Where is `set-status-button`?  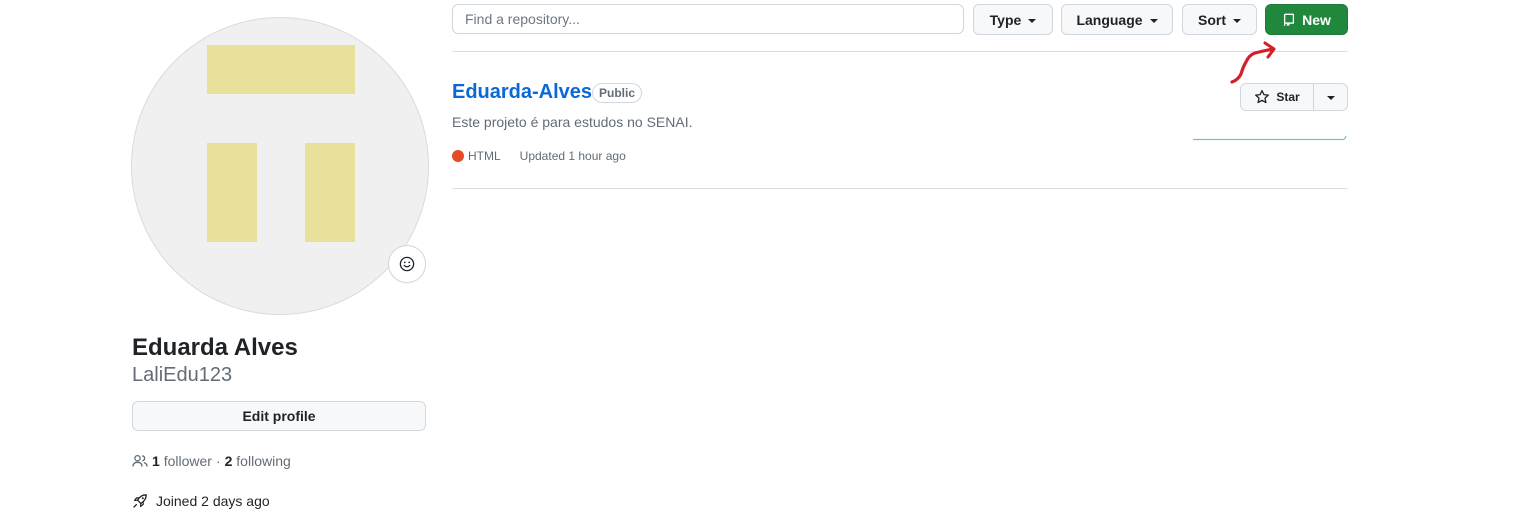
set-status-button is located at coordinates (407, 264).